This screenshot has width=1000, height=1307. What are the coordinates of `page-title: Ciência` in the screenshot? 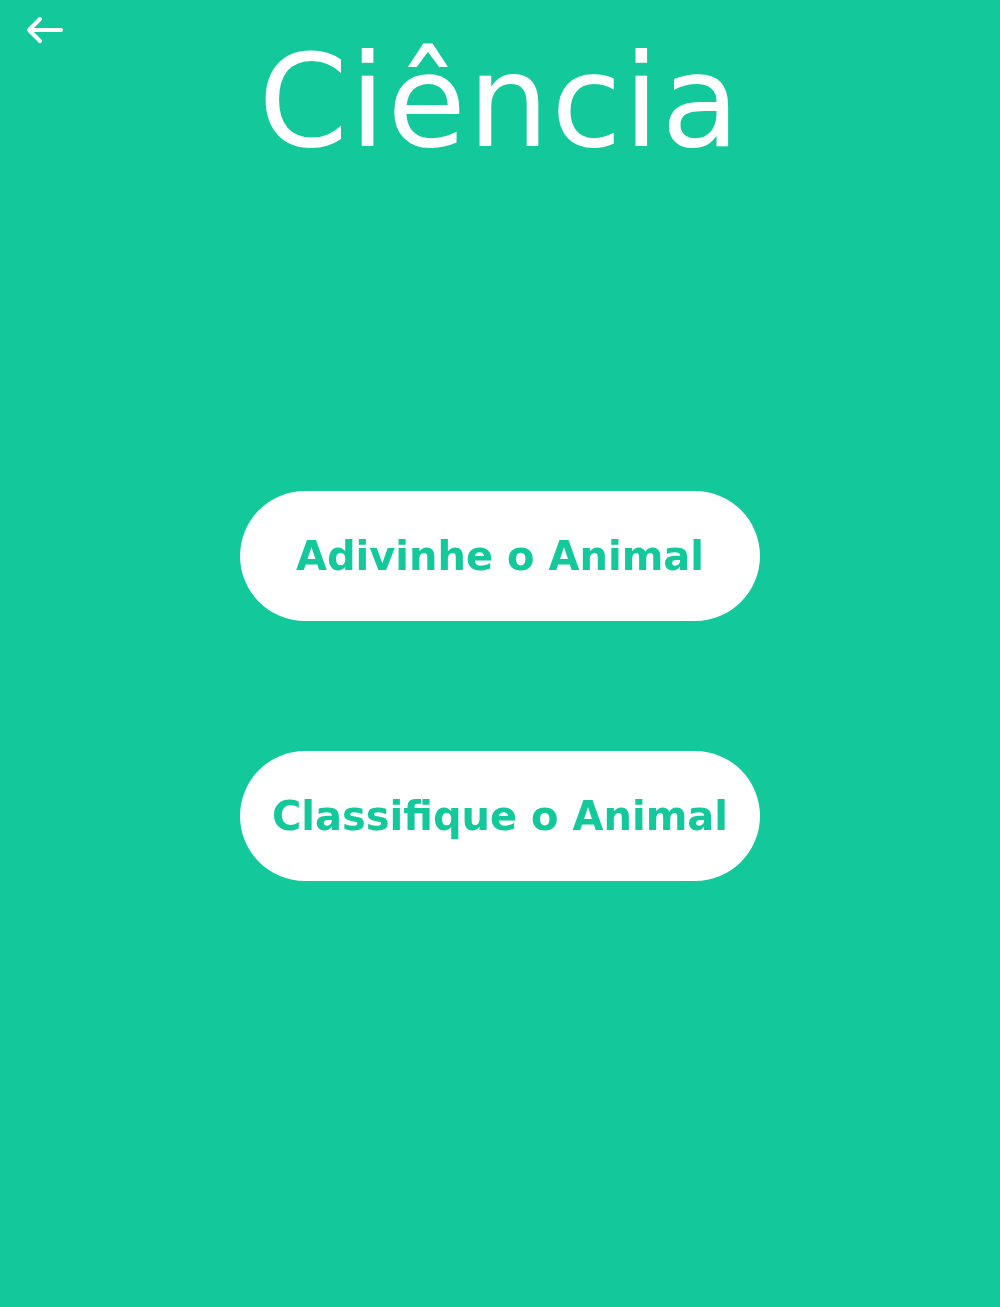 It's located at (500, 102).